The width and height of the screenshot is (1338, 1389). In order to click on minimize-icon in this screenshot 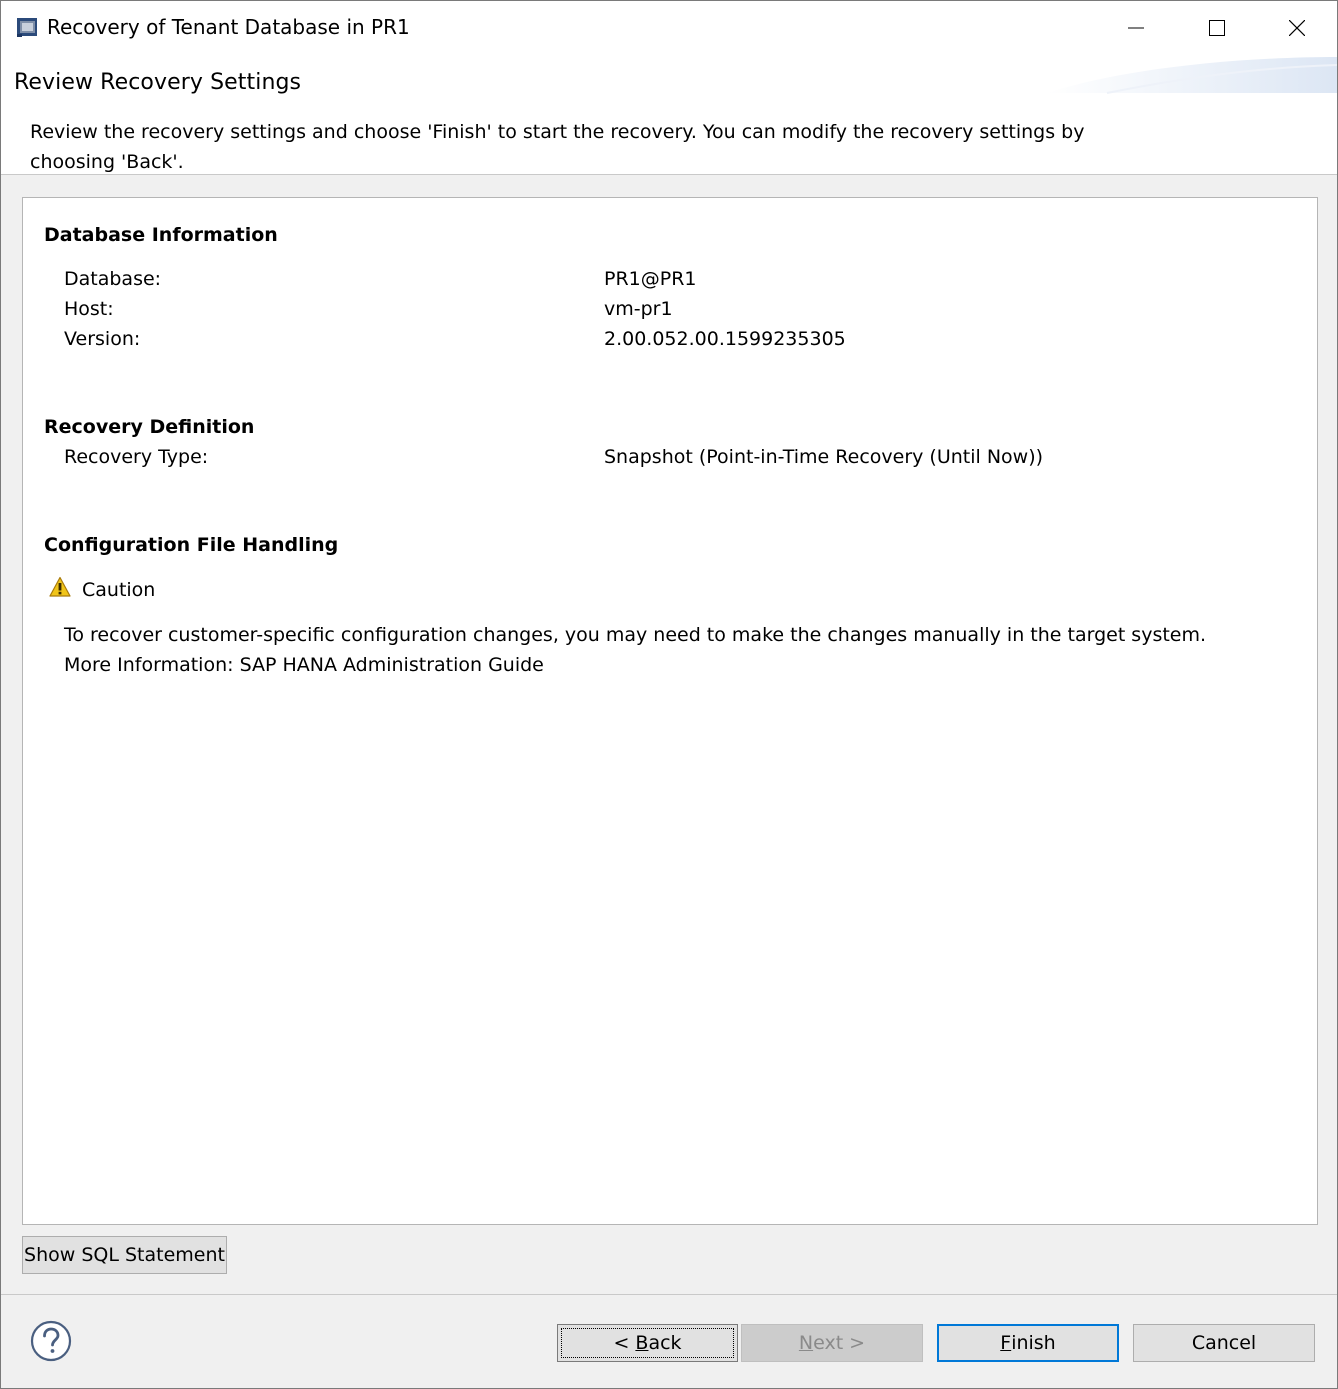, I will do `click(1136, 28)`.